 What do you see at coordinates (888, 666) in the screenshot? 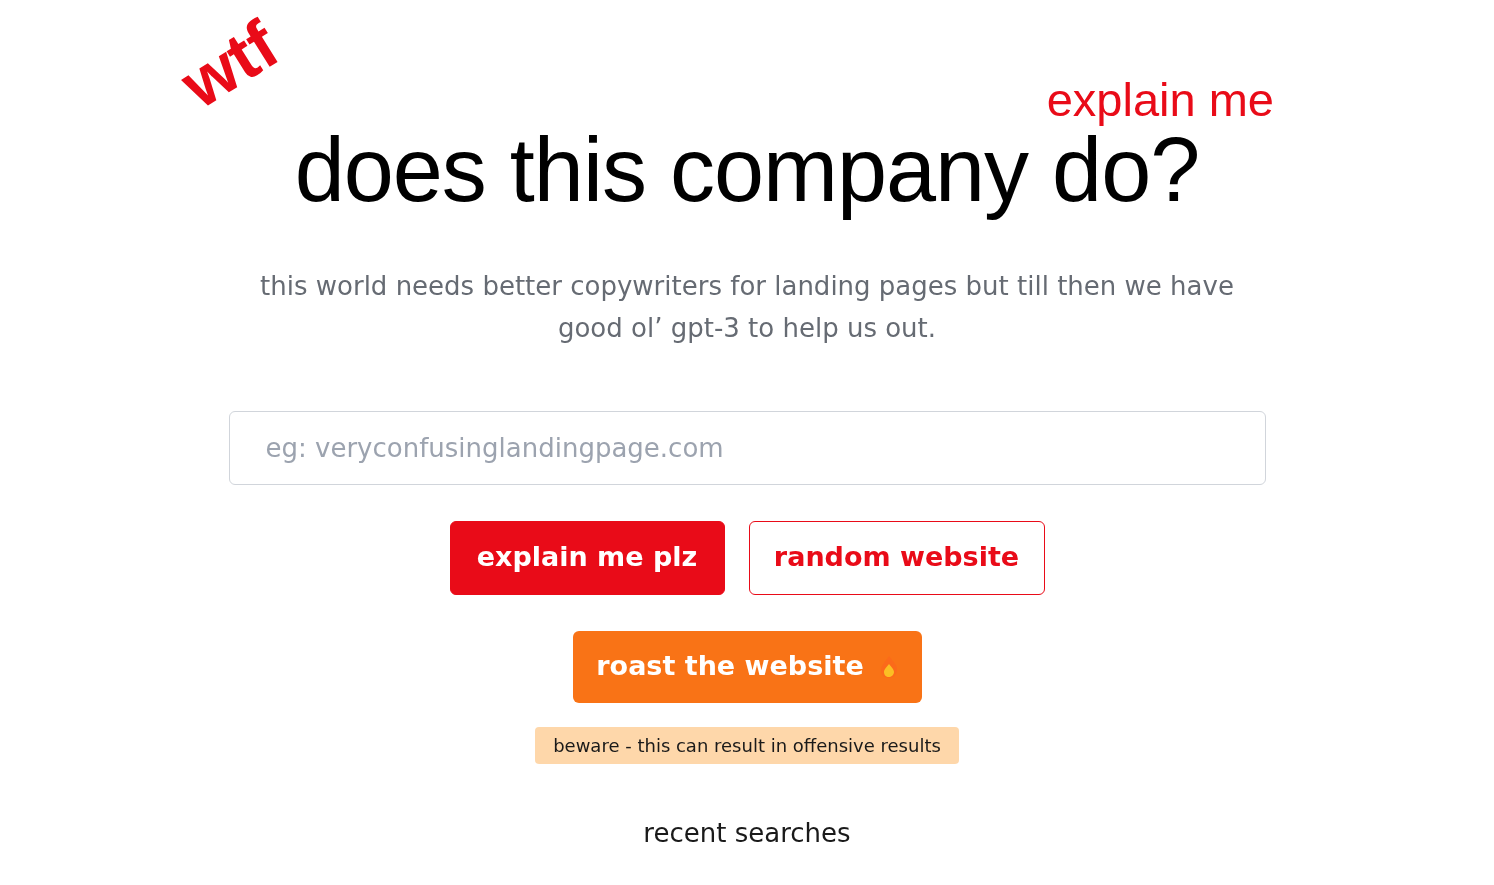
I see `flame-icon` at bounding box center [888, 666].